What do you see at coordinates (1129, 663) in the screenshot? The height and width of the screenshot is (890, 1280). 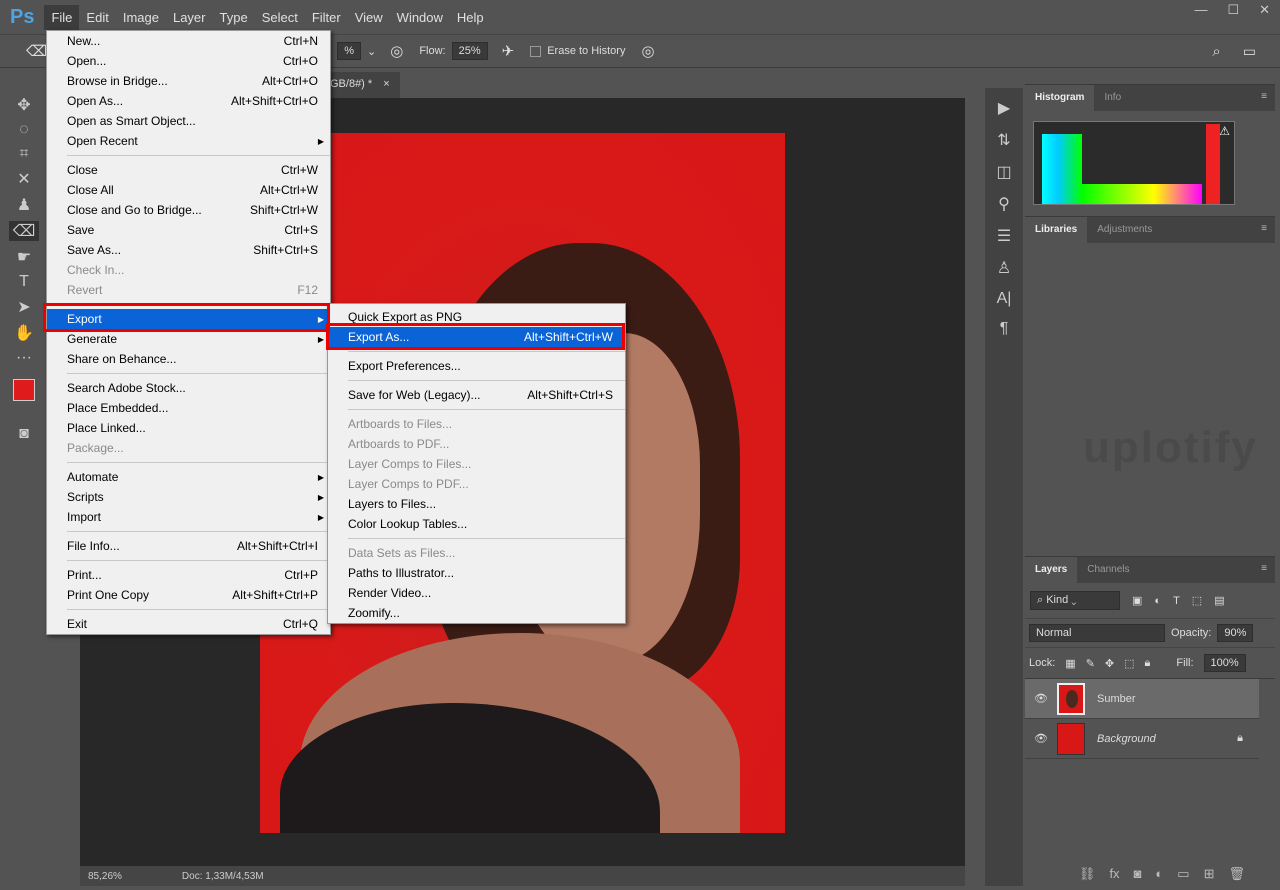 I see `lock-artboard-icon: ⬚` at bounding box center [1129, 663].